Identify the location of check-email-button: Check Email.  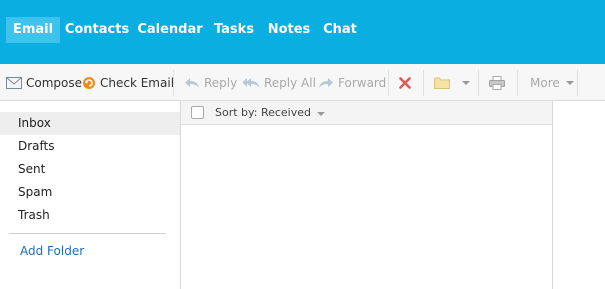
(128, 82).